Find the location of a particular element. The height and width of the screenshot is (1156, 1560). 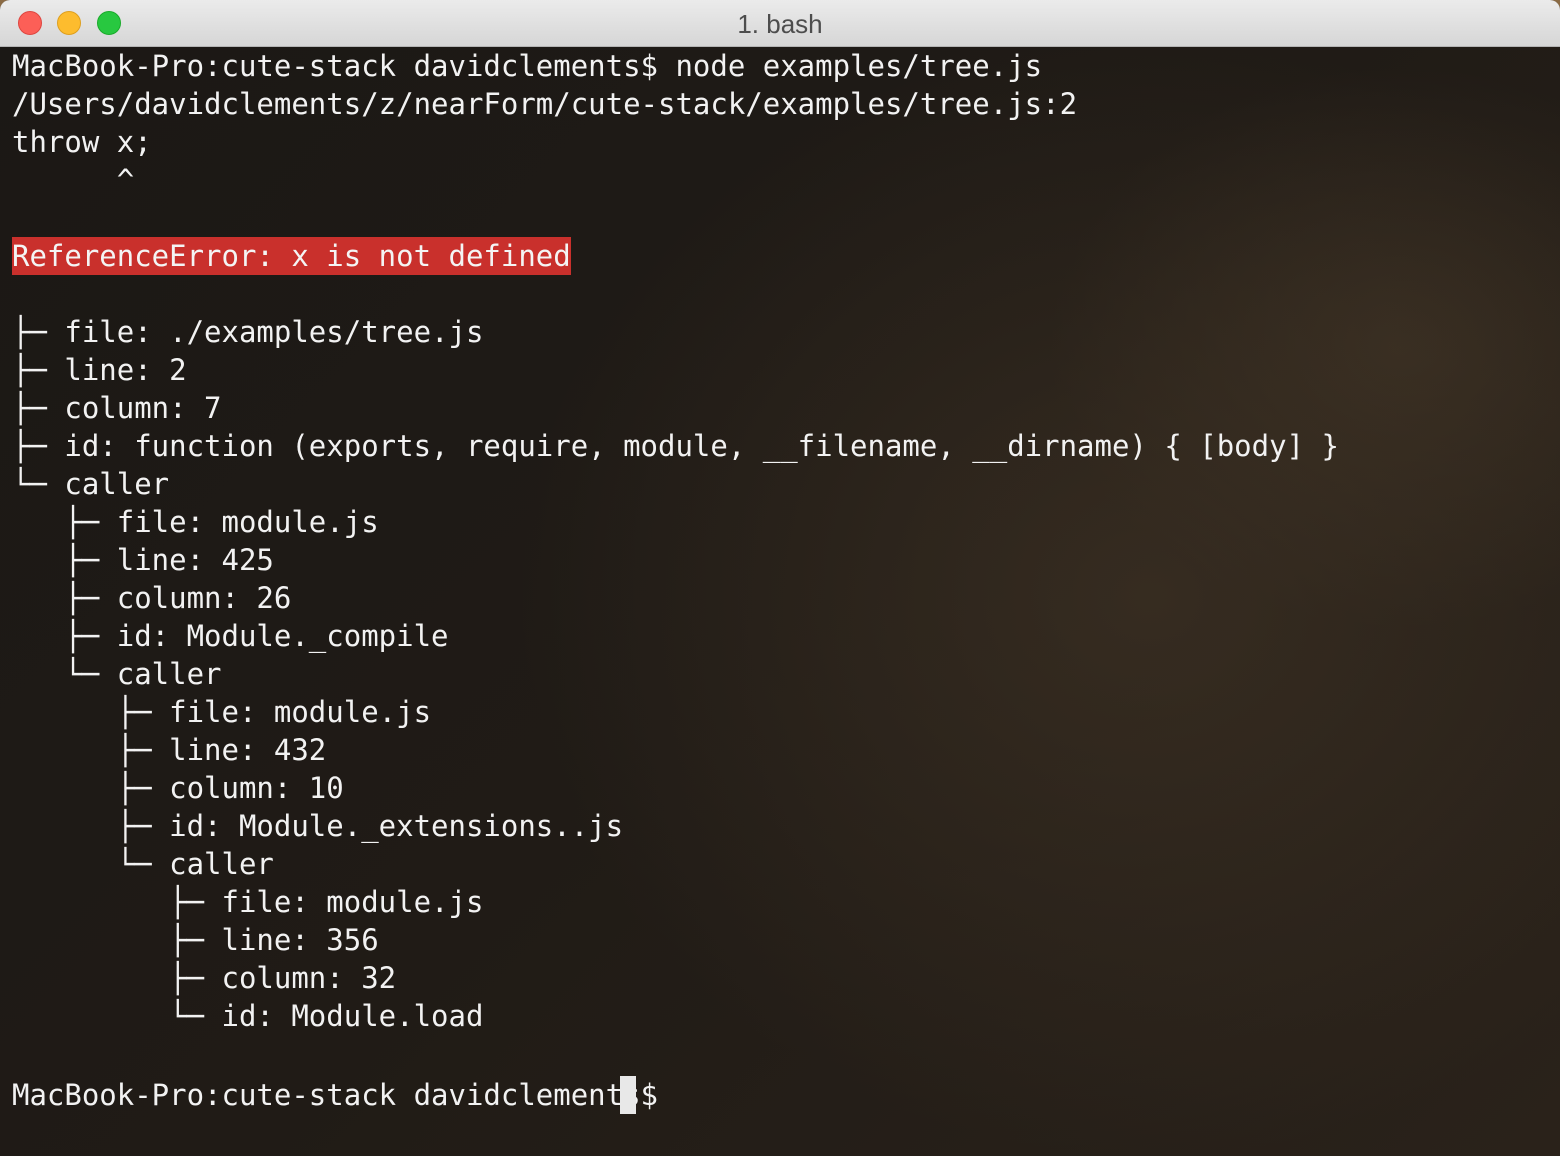

title-bar: 1. bash is located at coordinates (780, 23).